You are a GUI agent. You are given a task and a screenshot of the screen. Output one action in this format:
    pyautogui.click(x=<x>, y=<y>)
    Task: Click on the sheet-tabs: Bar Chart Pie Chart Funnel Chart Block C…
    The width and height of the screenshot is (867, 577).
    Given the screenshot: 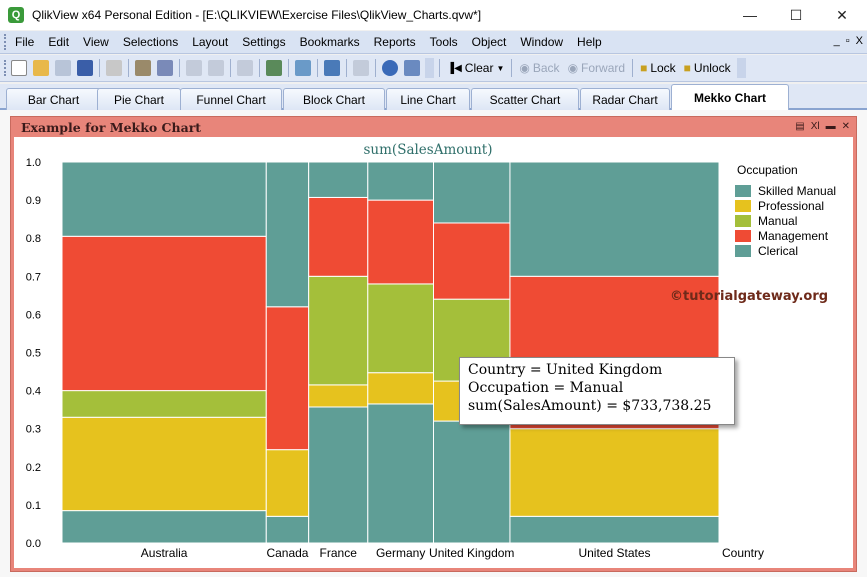 What is the action you would take?
    pyautogui.click(x=433, y=97)
    